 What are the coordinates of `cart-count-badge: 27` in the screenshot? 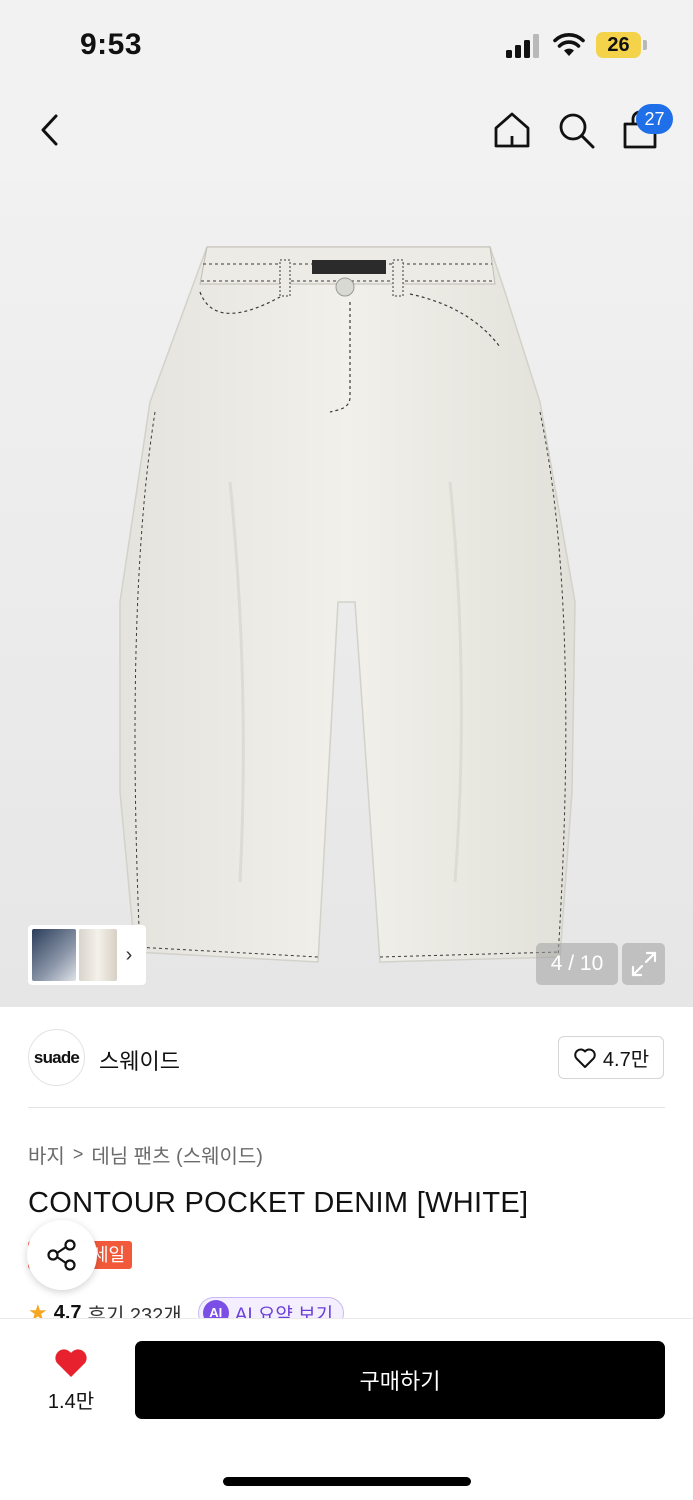 It's located at (654, 119).